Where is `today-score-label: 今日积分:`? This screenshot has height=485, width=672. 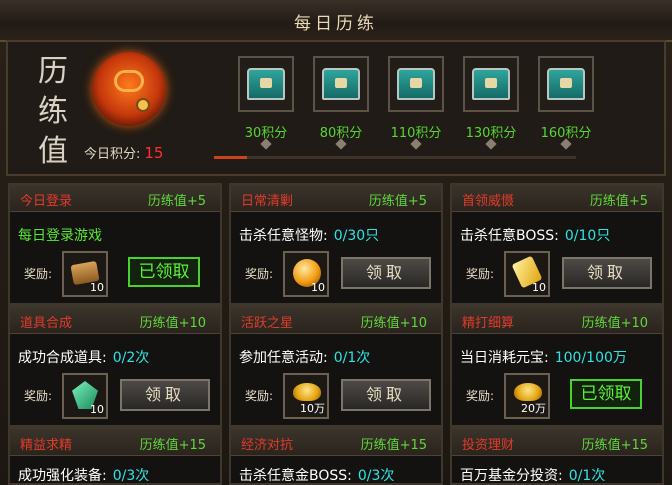 today-score-label: 今日积分: is located at coordinates (112, 154).